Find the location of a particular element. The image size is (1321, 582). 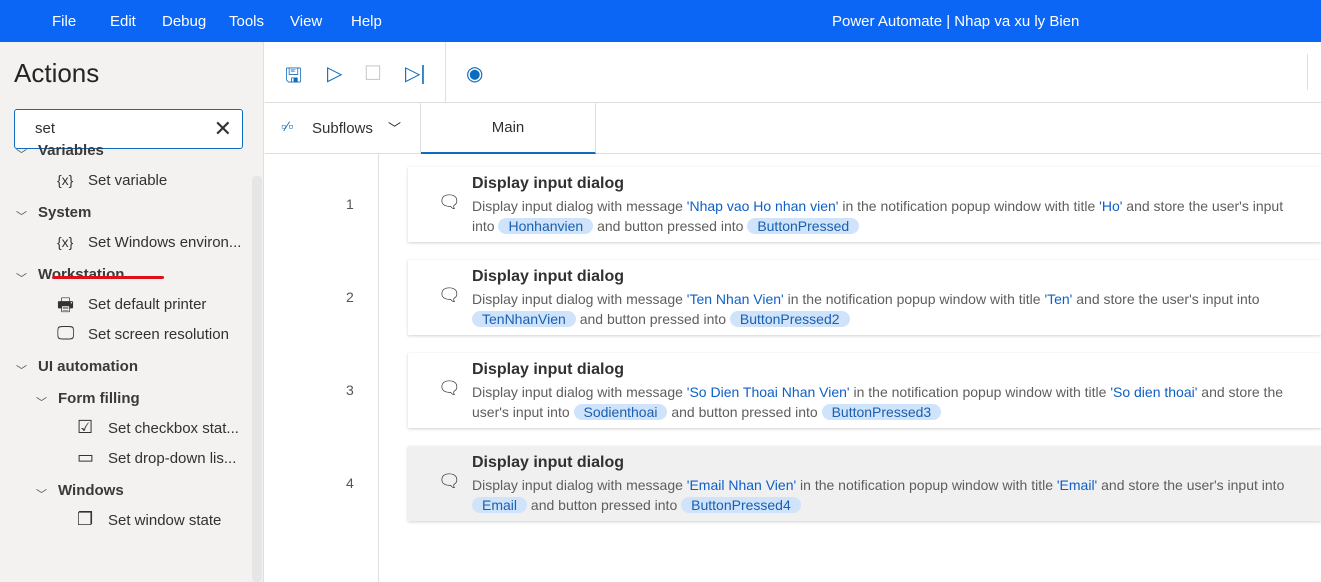

run-icon: ▷ is located at coordinates (334, 73).